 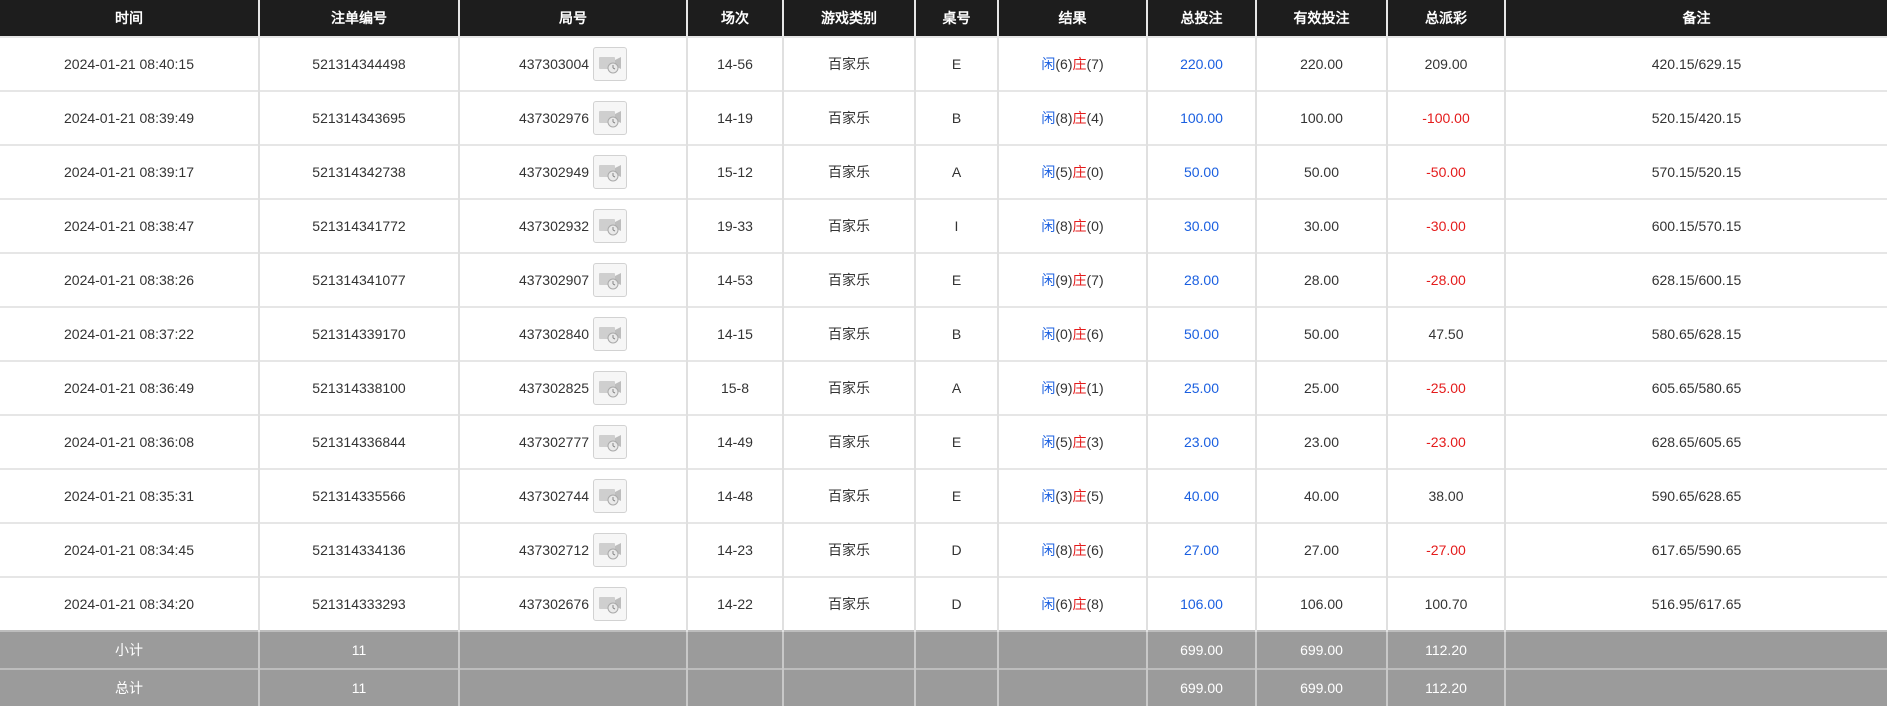 I want to click on cell-note: 570.15/520.15, so click(x=1695, y=171).